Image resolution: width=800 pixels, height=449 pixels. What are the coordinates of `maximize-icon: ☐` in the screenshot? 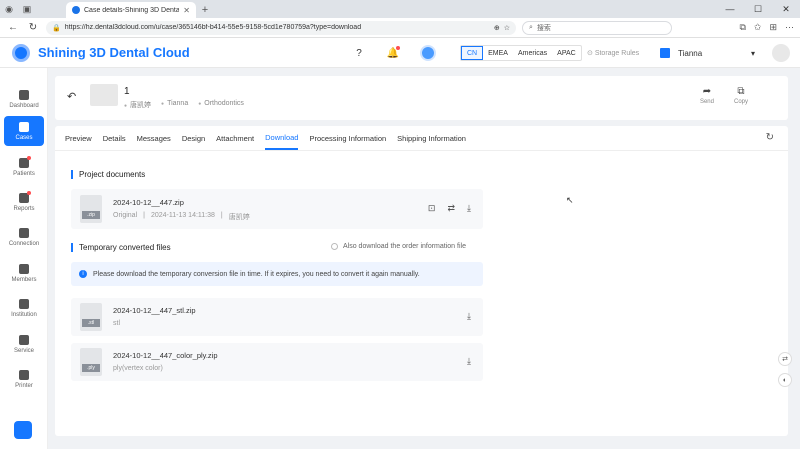 It's located at (758, 9).